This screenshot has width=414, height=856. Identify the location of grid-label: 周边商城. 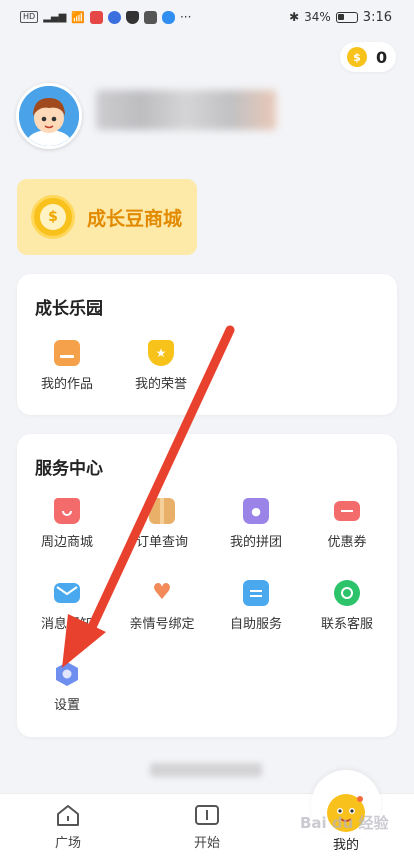
(66, 542).